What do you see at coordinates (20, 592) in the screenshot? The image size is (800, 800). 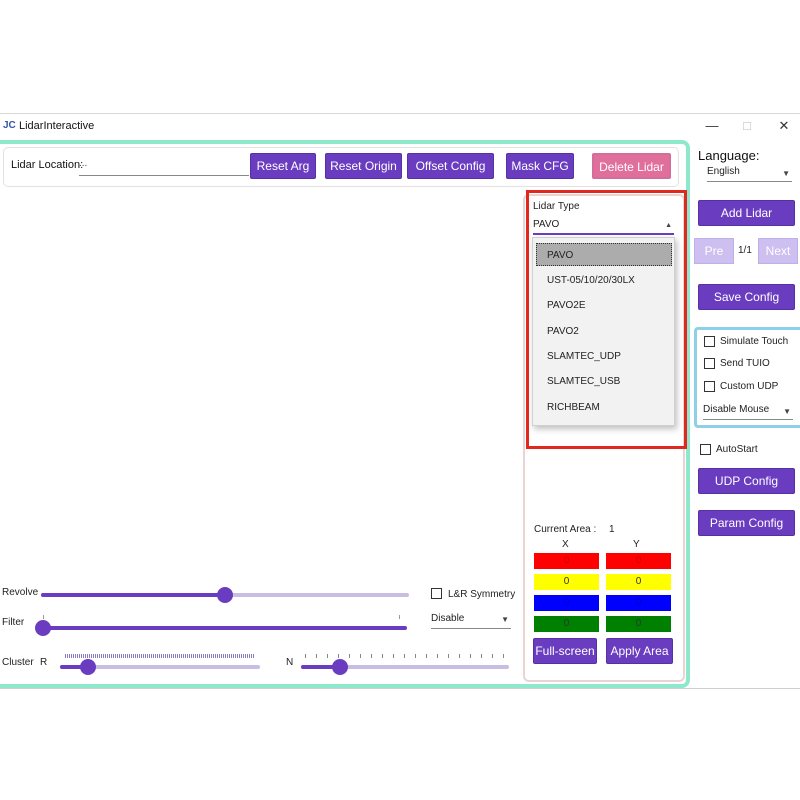 I see `revolve-label: Revolve` at bounding box center [20, 592].